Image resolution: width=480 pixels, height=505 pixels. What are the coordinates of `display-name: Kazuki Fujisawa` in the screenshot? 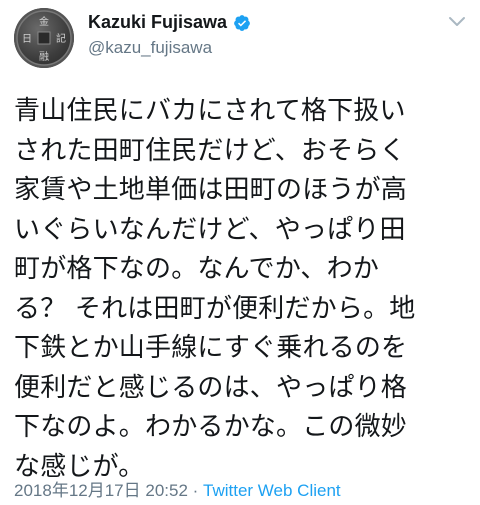 It's located at (157, 22).